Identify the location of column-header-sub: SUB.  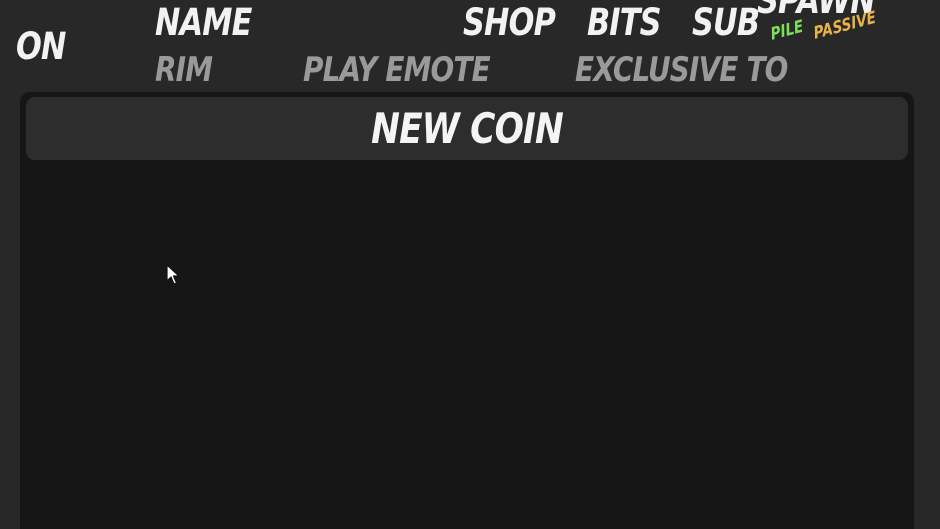
(726, 22).